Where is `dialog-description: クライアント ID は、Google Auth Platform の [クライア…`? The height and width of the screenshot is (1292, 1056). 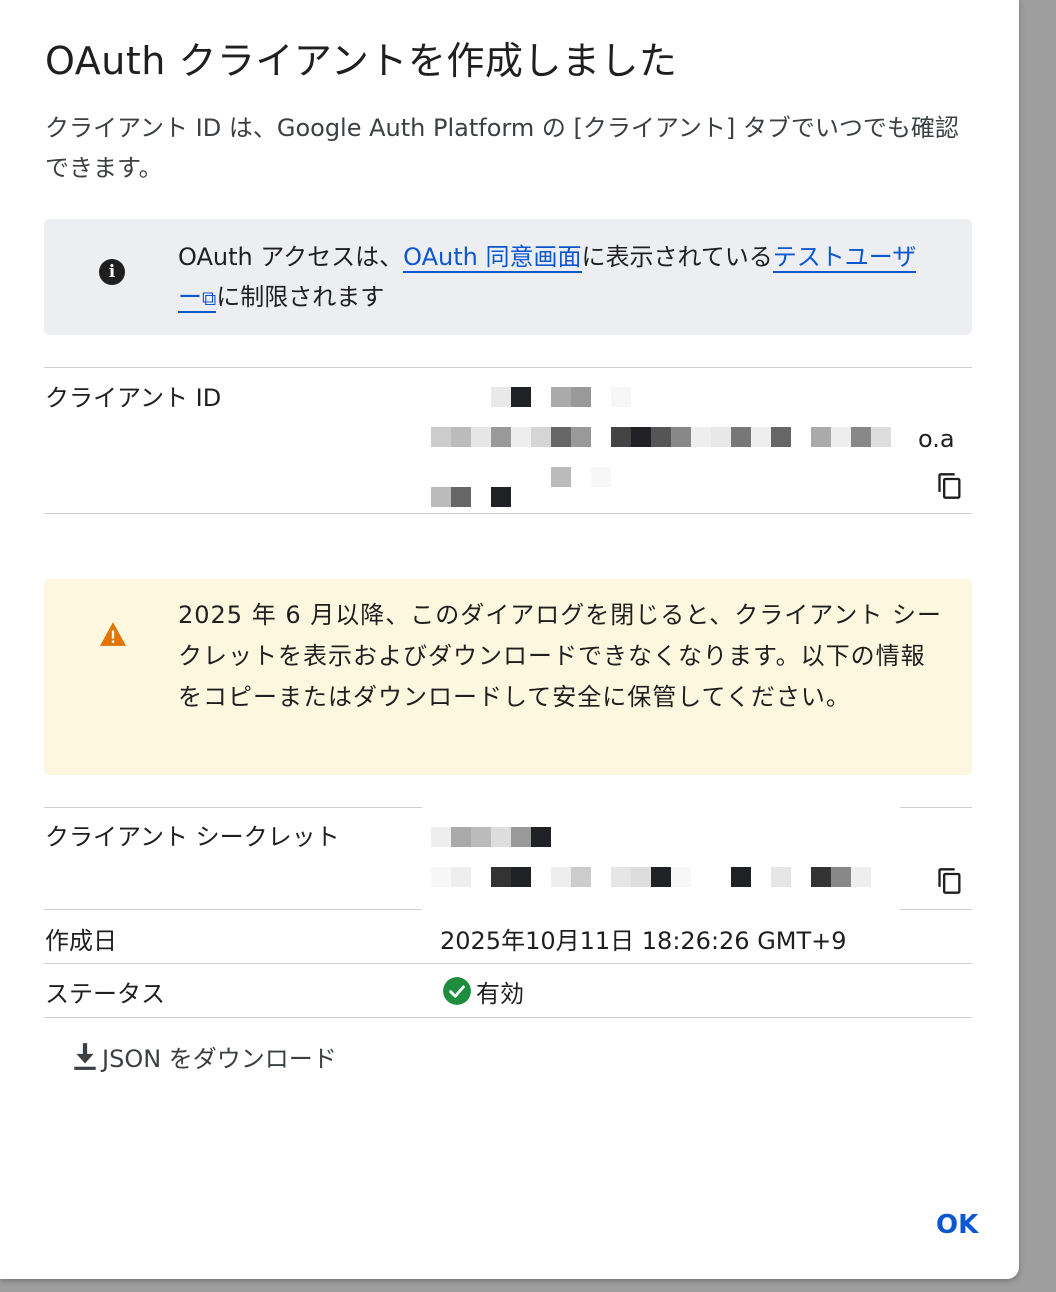
dialog-description: クライアント ID は、Google Auth Platform の [クライア… is located at coordinates (502, 148).